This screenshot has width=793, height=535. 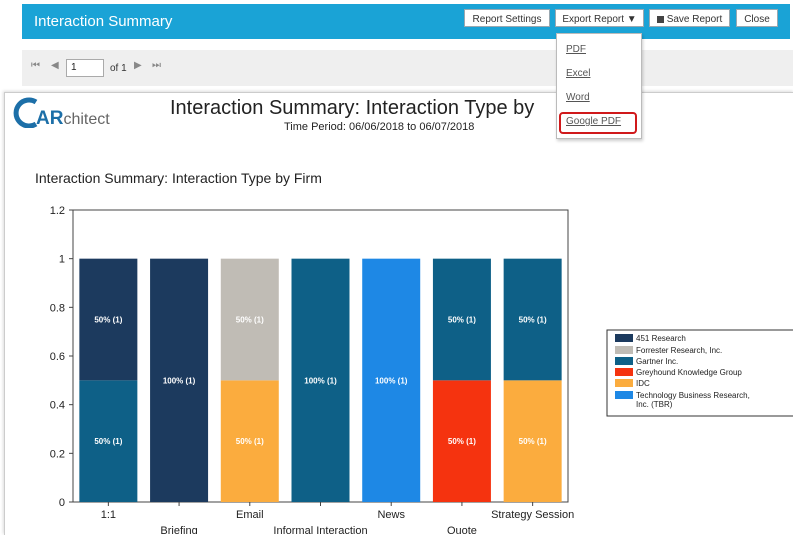 What do you see at coordinates (507, 18) in the screenshot?
I see `report-settings-button: Report Settings` at bounding box center [507, 18].